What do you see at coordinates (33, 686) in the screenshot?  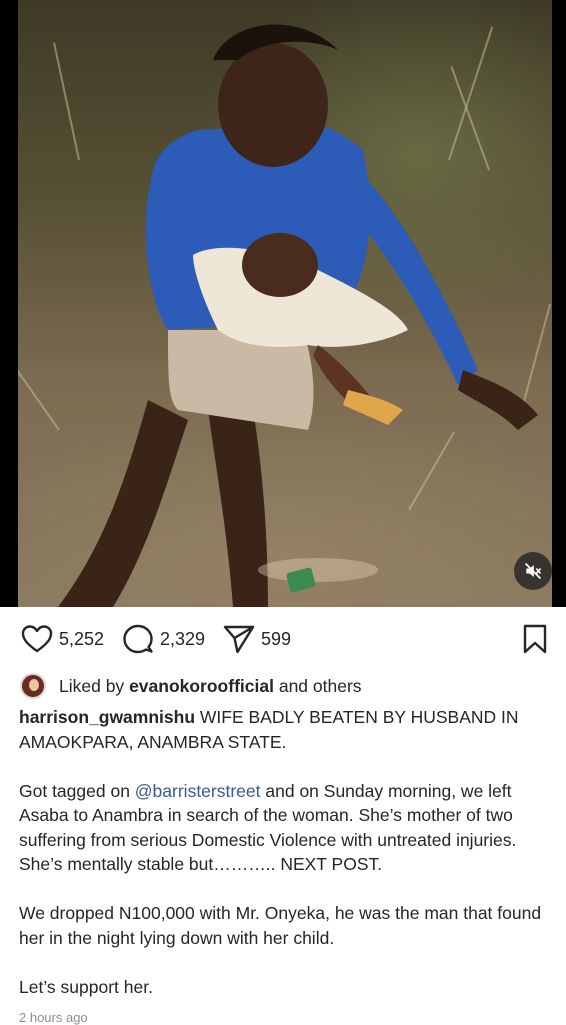 I see `avatar` at bounding box center [33, 686].